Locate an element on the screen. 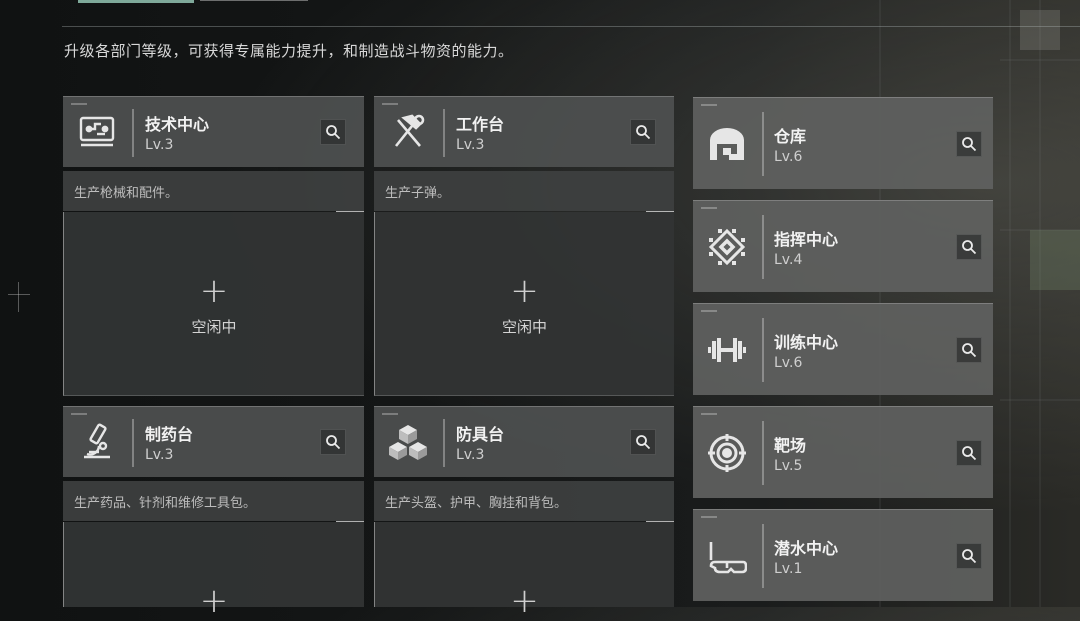  department-title: 技术中心 is located at coordinates (177, 124).